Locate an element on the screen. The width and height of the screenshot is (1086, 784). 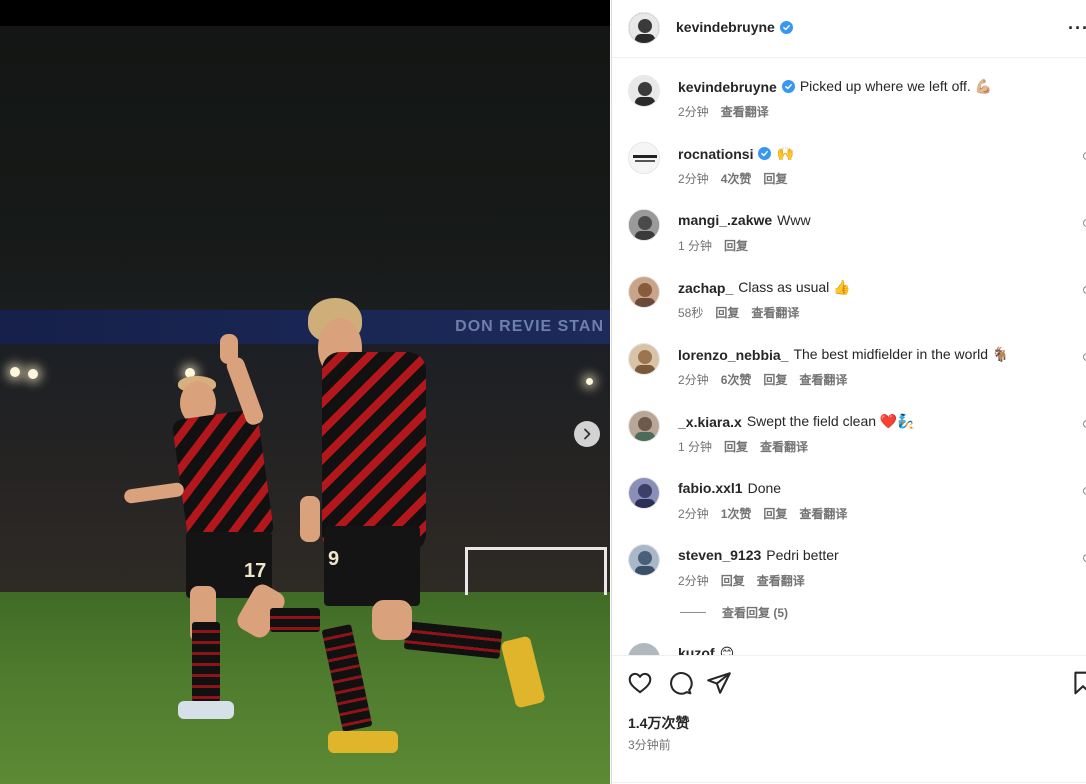
comment-time: 58秒 is located at coordinates (691, 313).